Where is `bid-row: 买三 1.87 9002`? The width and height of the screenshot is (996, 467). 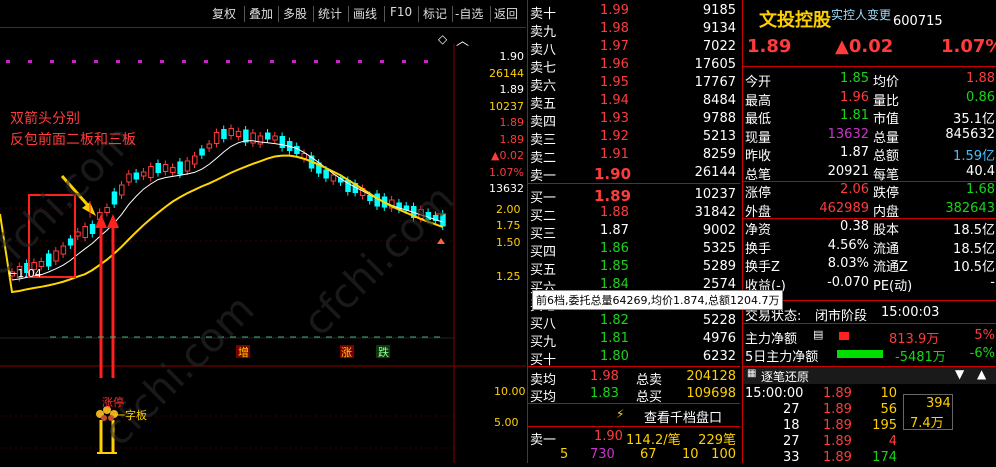 bid-row: 买三 1.87 9002 is located at coordinates (634, 232).